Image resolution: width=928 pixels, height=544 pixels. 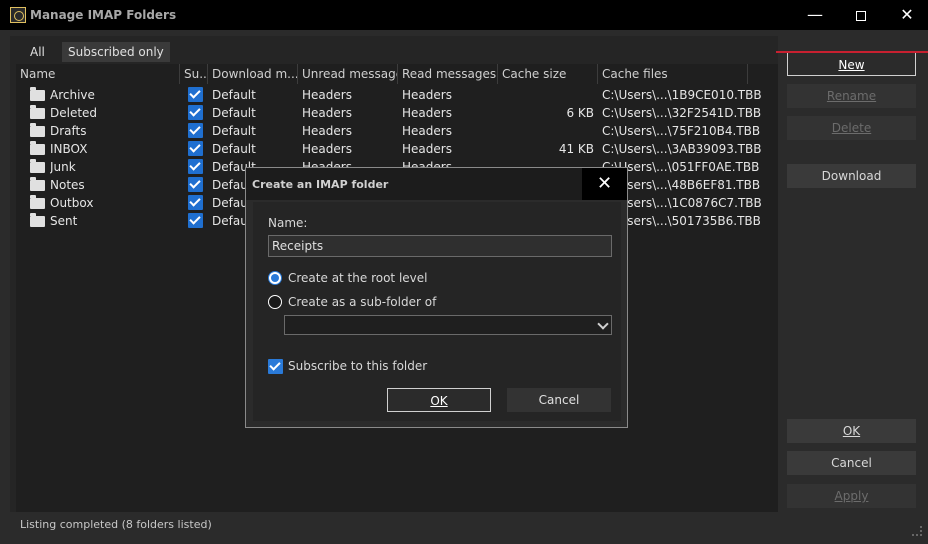 I want to click on dialog-ok-button: OK, so click(x=439, y=400).